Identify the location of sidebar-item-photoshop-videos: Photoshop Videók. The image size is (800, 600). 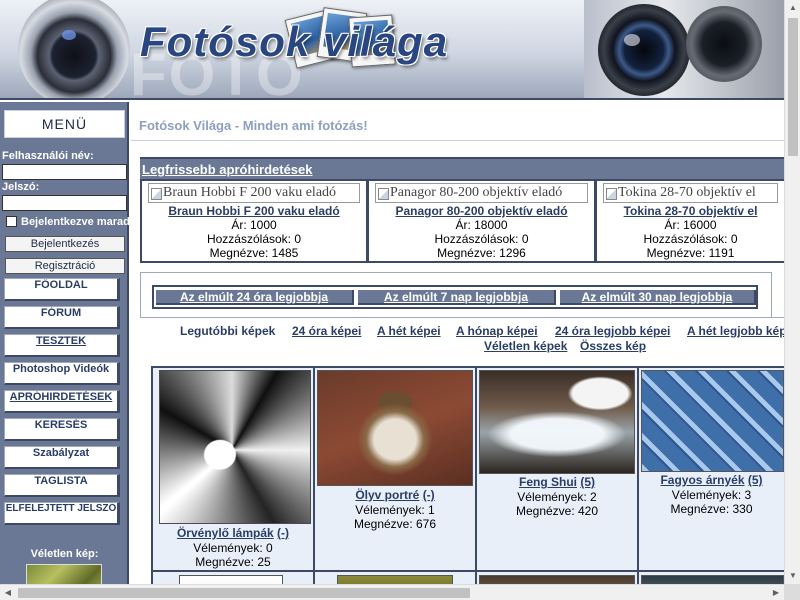
(62, 373).